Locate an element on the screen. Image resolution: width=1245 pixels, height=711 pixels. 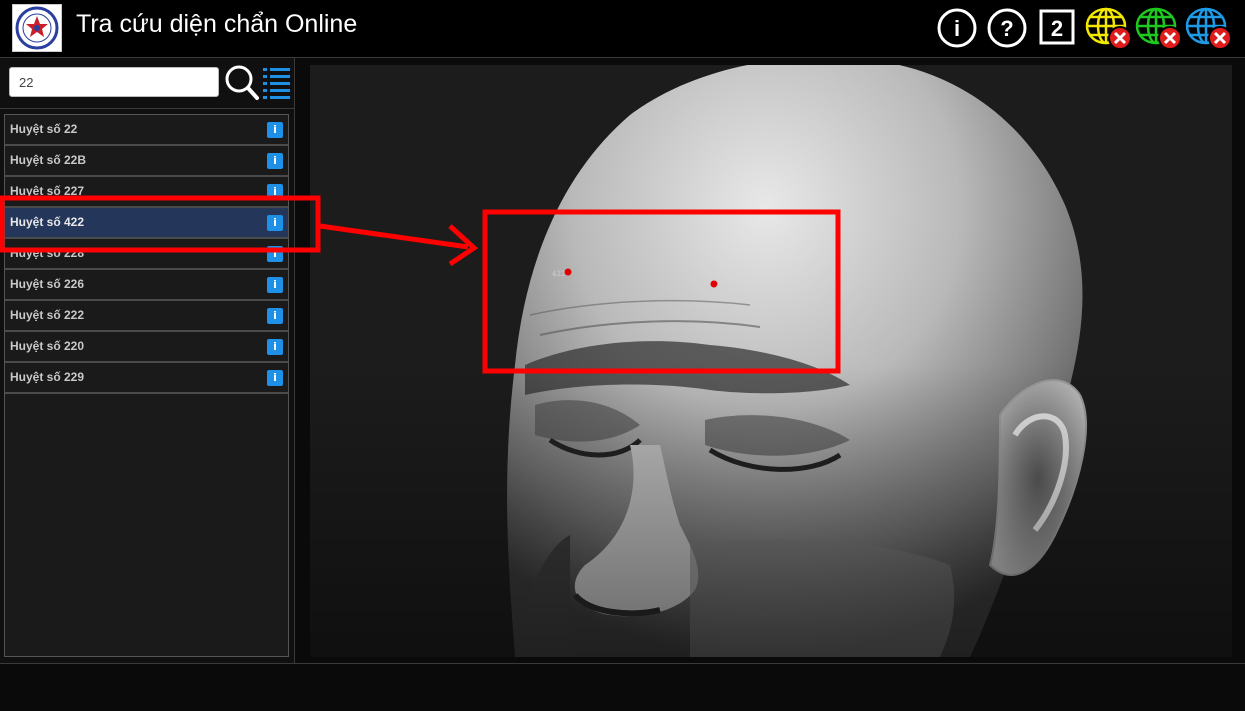
list-item: Huyệt số 229 i is located at coordinates (146, 378).